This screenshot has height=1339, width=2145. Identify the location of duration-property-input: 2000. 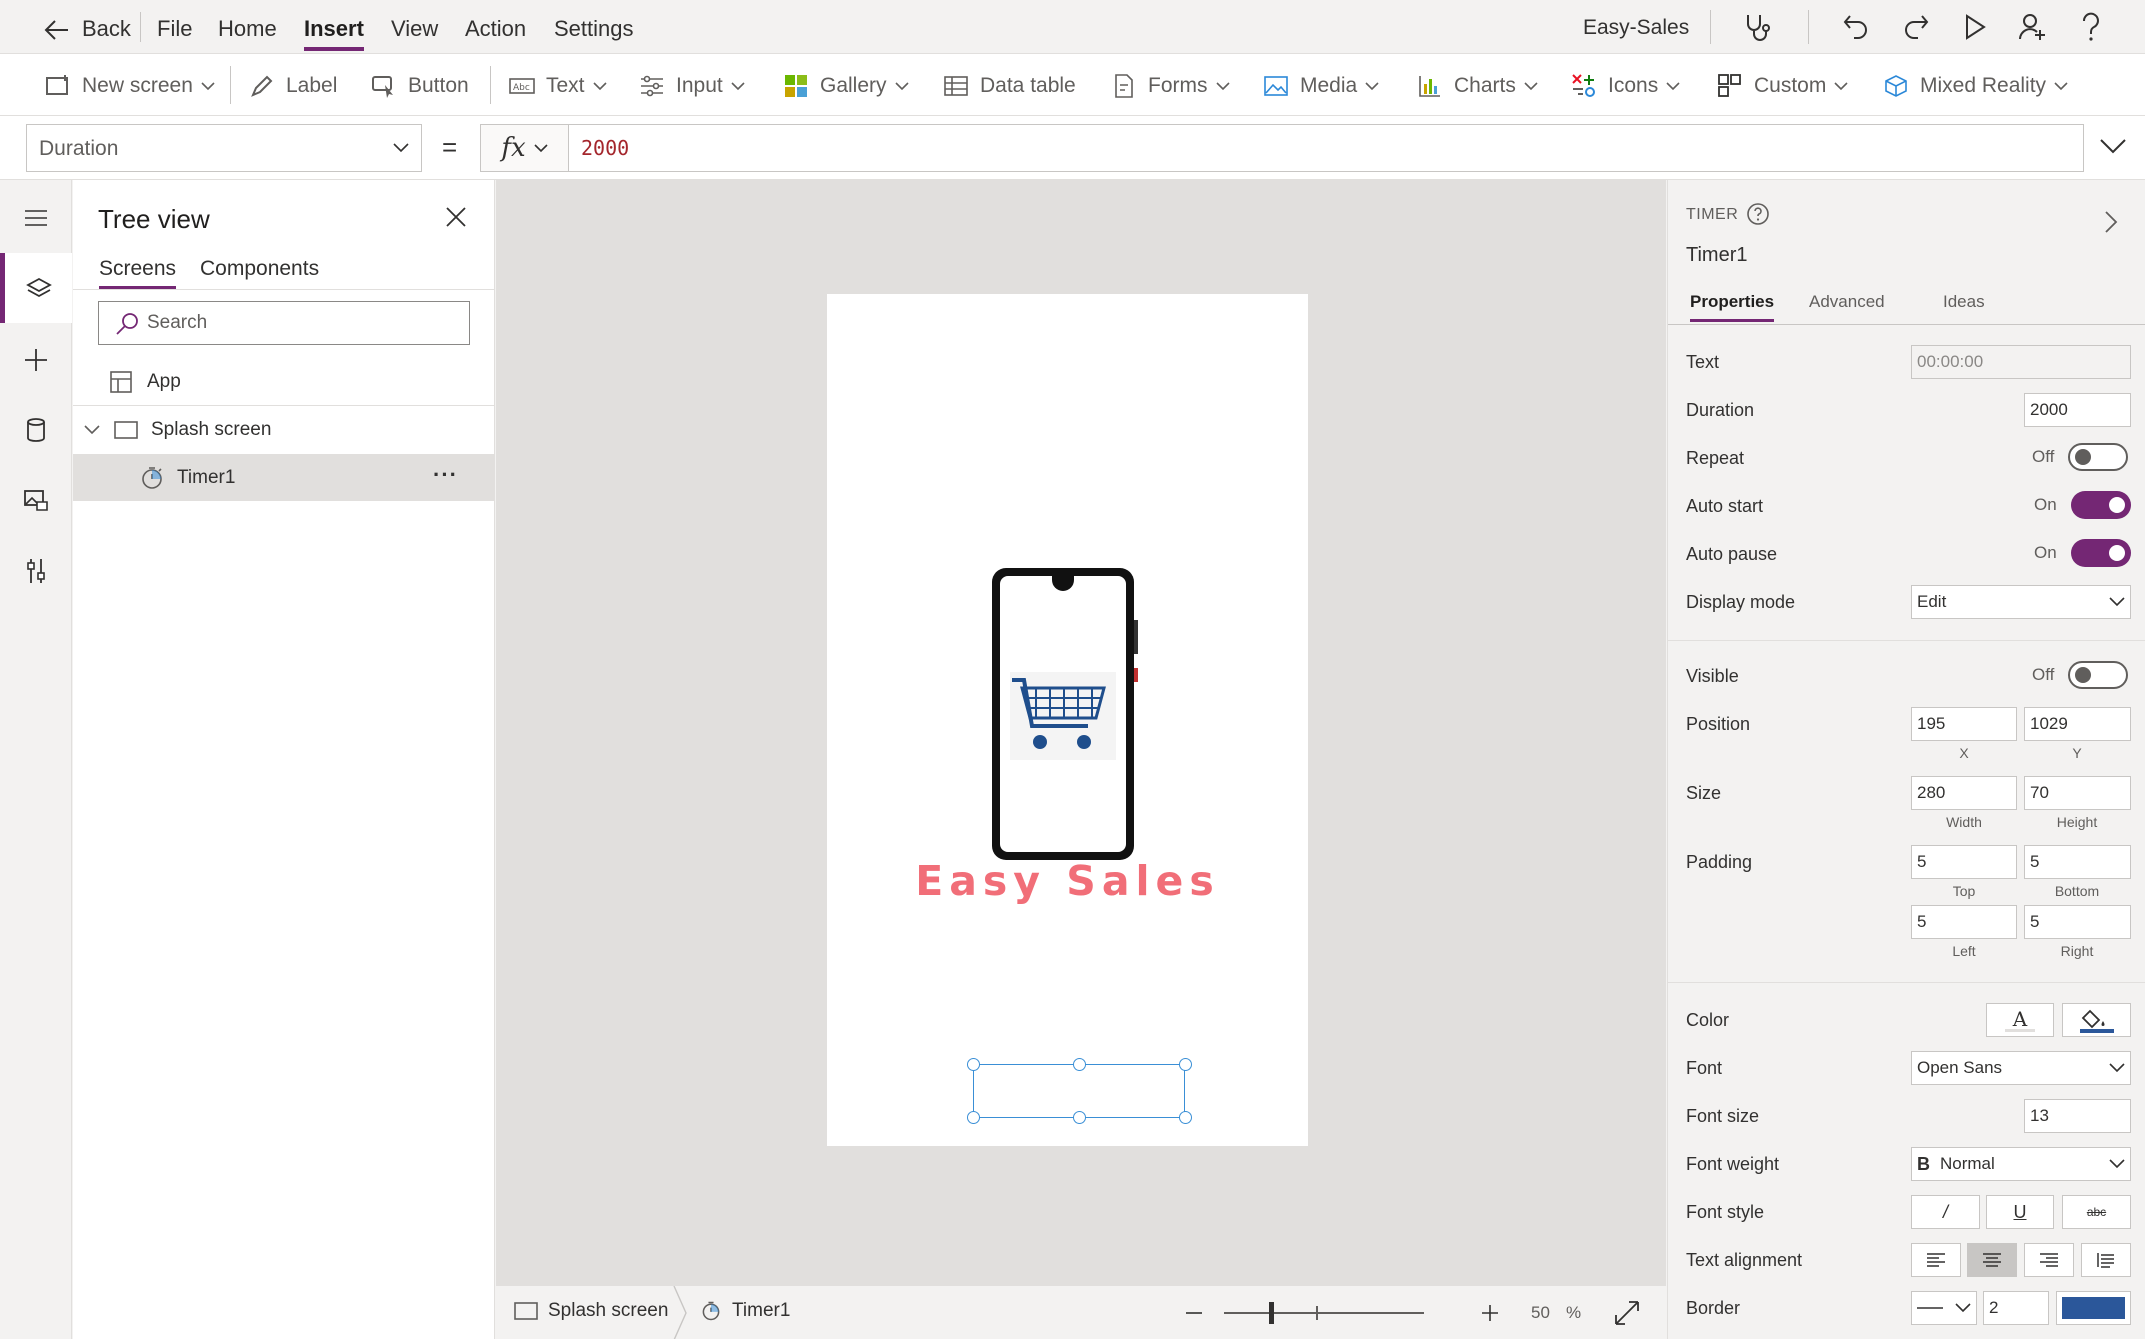
(2077, 410).